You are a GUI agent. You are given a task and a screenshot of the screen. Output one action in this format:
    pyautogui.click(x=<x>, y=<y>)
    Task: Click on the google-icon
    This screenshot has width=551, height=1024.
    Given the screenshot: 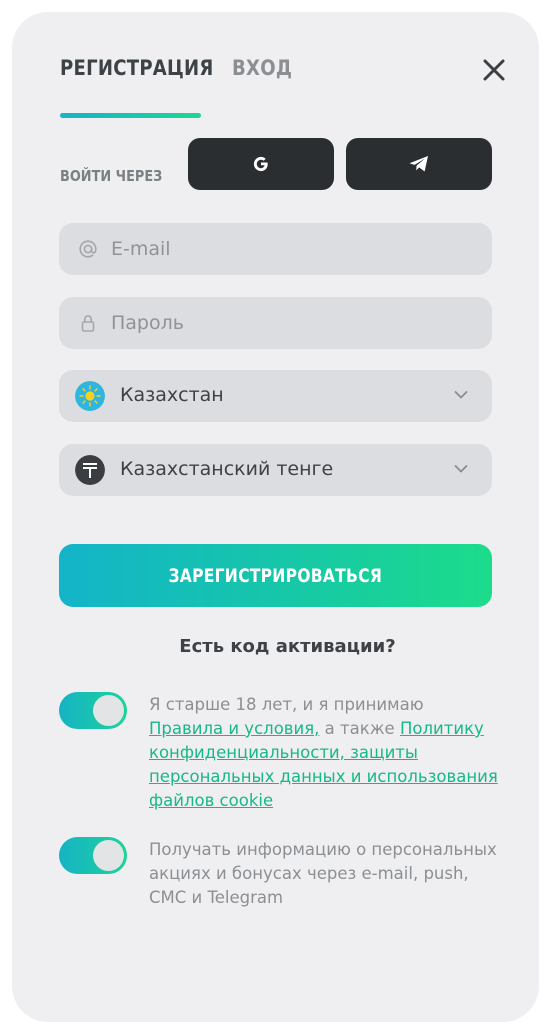 What is the action you would take?
    pyautogui.click(x=260, y=164)
    